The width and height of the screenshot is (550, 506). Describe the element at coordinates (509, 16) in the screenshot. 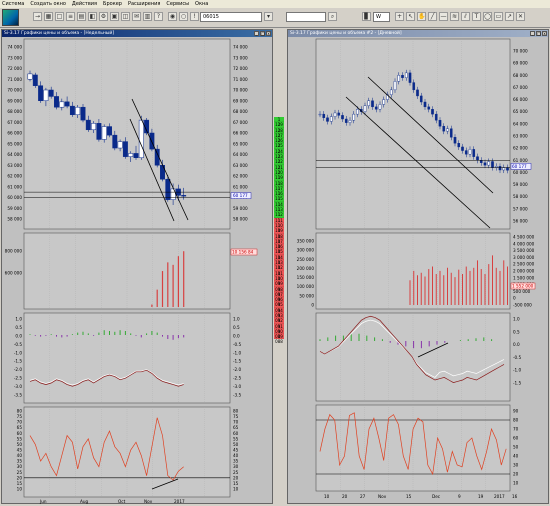

I see `arrow-tool-icon: ↗` at that location.